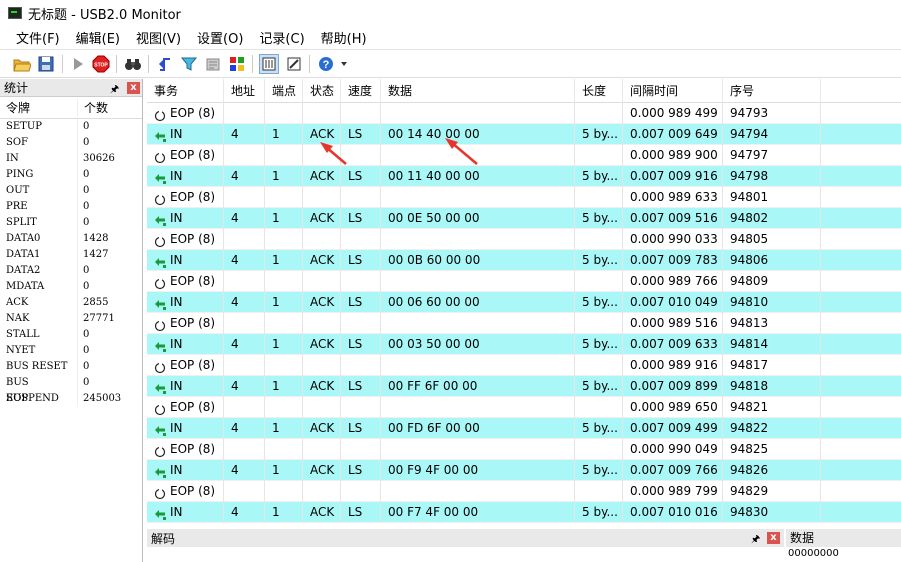 The height and width of the screenshot is (562, 901). What do you see at coordinates (98, 37) in the screenshot?
I see `menu-edit: 编辑(E)` at bounding box center [98, 37].